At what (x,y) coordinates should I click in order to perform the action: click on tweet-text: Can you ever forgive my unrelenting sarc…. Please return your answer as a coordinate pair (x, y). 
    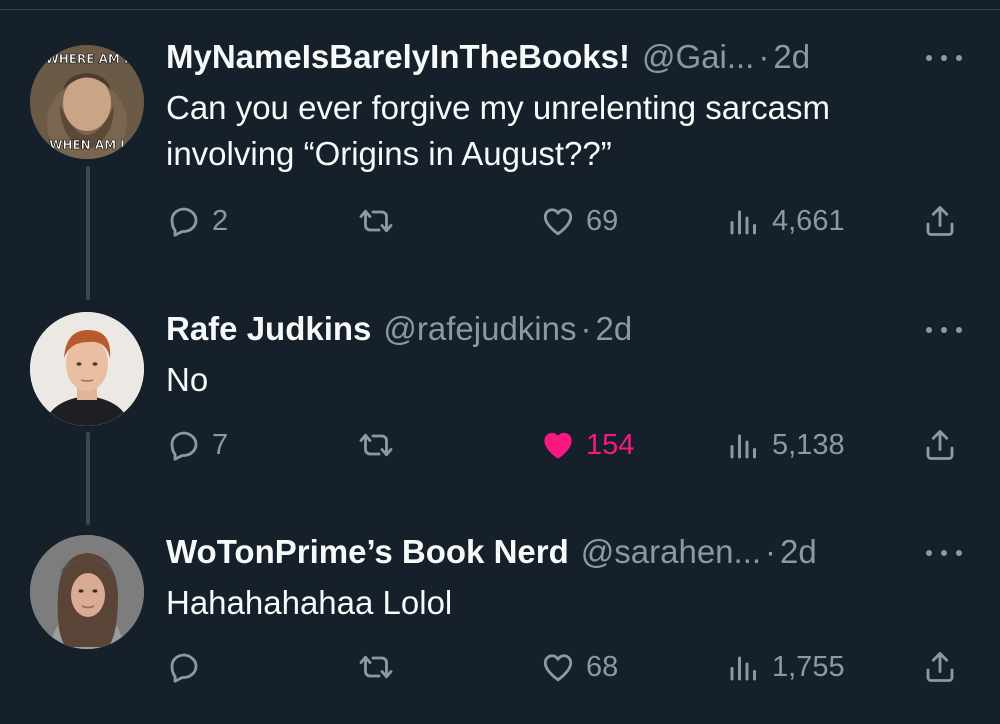
    Looking at the image, I should click on (498, 130).